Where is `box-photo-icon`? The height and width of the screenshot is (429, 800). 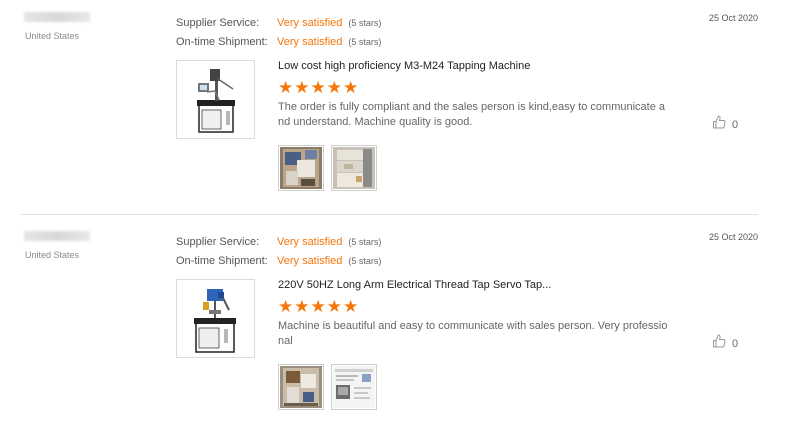
box-photo-icon is located at coordinates (301, 168).